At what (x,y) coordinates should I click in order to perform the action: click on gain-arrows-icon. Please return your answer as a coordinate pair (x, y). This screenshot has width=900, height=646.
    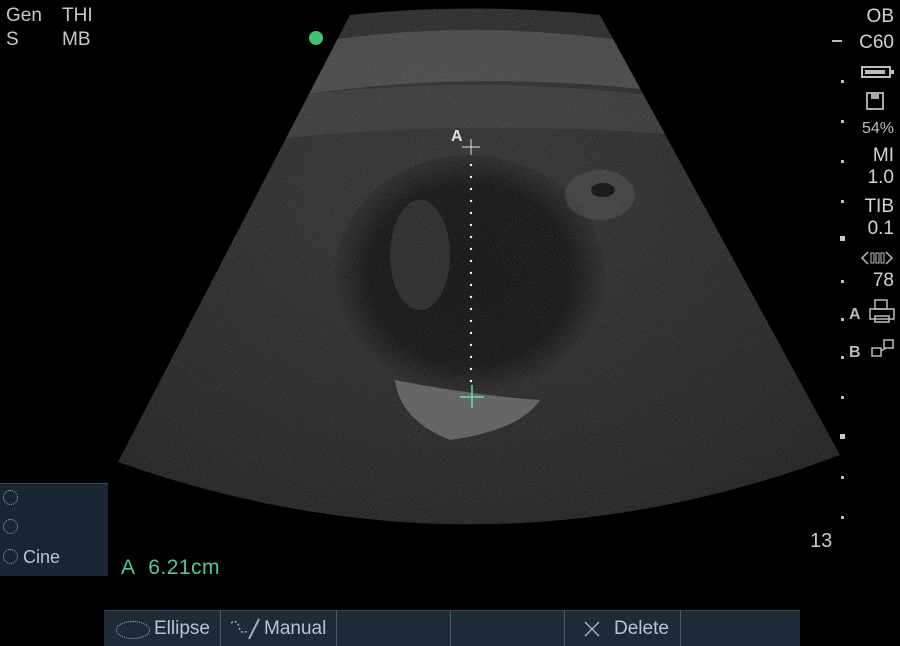
    Looking at the image, I should click on (877, 258).